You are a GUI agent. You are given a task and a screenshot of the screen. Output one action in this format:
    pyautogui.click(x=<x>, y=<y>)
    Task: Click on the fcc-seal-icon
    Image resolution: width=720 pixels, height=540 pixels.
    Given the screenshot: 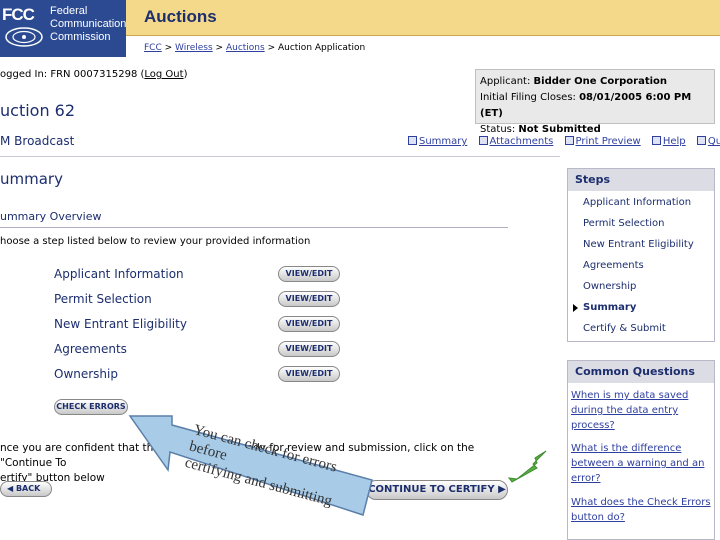 What is the action you would take?
    pyautogui.click(x=24, y=37)
    